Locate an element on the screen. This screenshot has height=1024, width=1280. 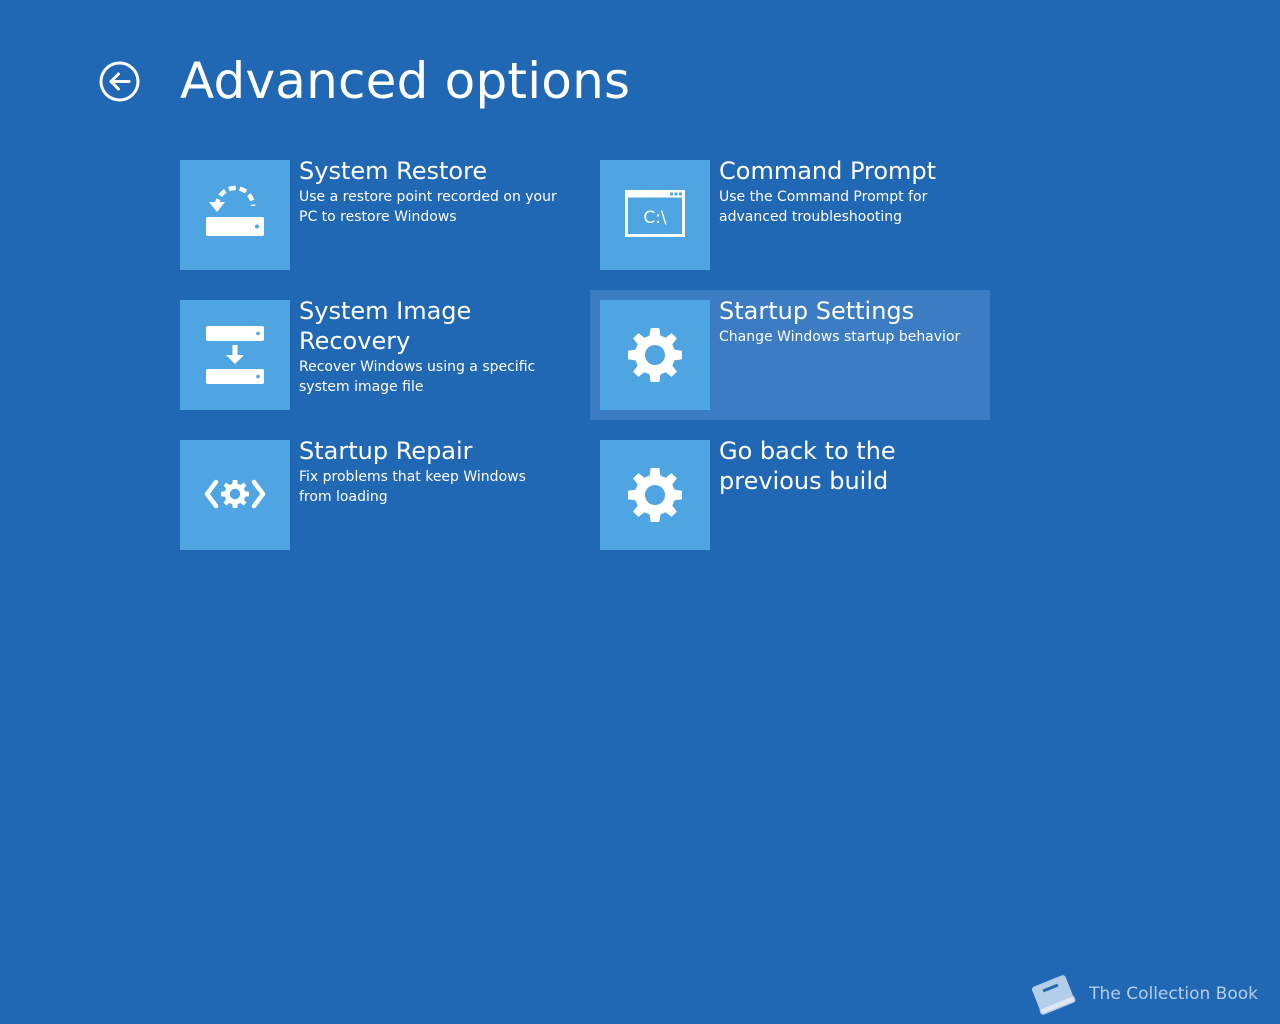
book-icon is located at coordinates (1054, 995).